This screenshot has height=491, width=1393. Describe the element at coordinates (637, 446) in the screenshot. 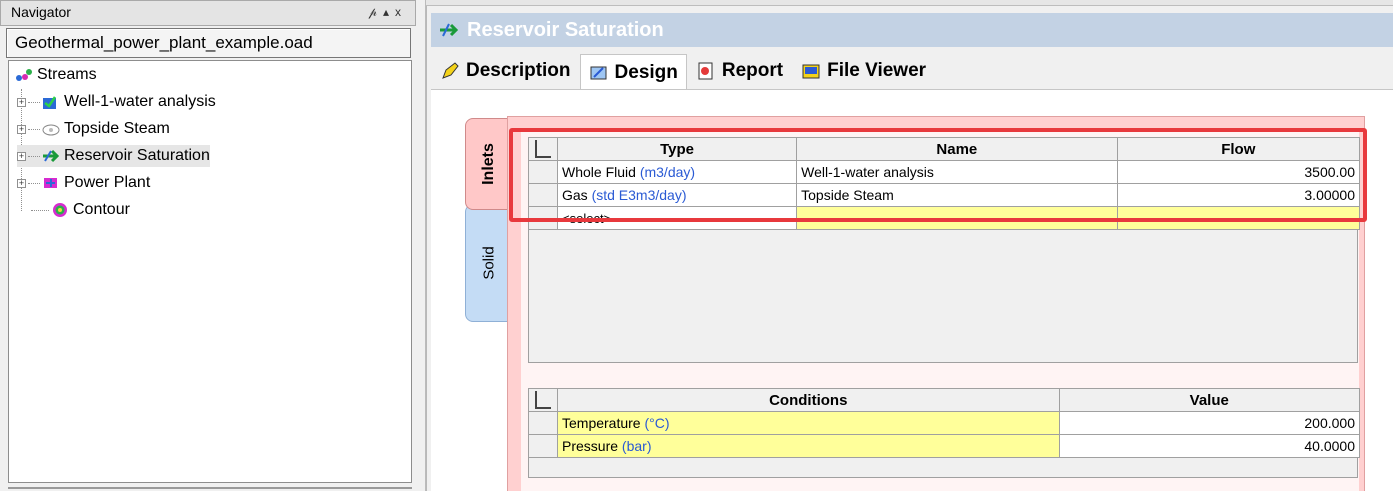

I see `unit-link: (bar)` at that location.